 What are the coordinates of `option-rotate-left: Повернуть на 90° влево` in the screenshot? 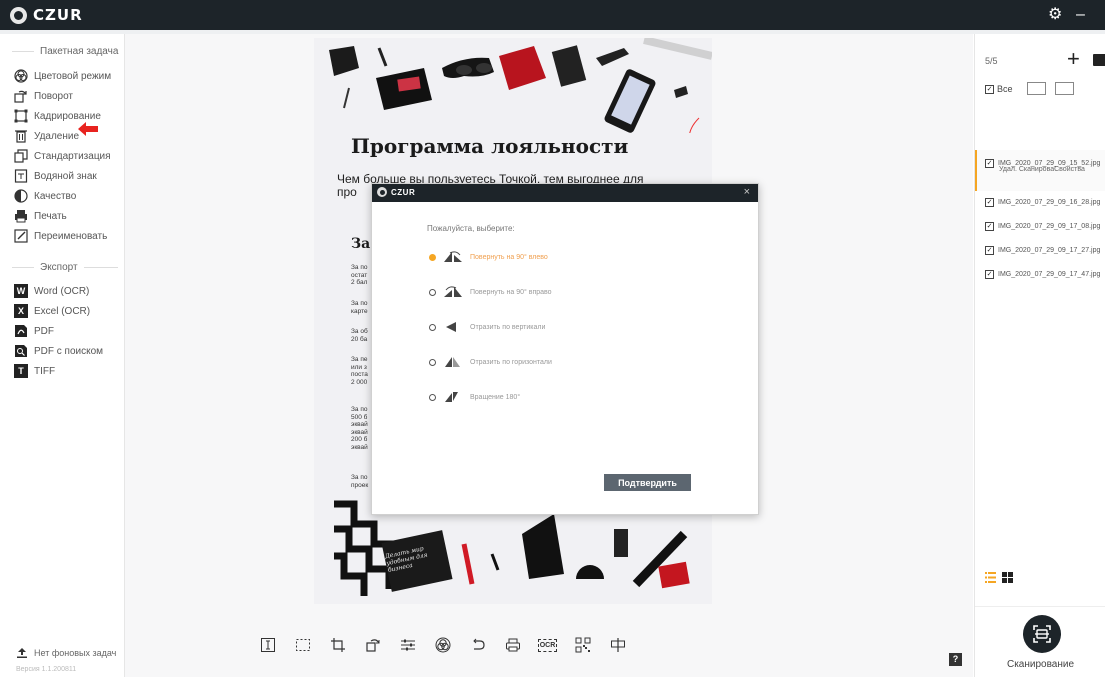 It's located at (488, 257).